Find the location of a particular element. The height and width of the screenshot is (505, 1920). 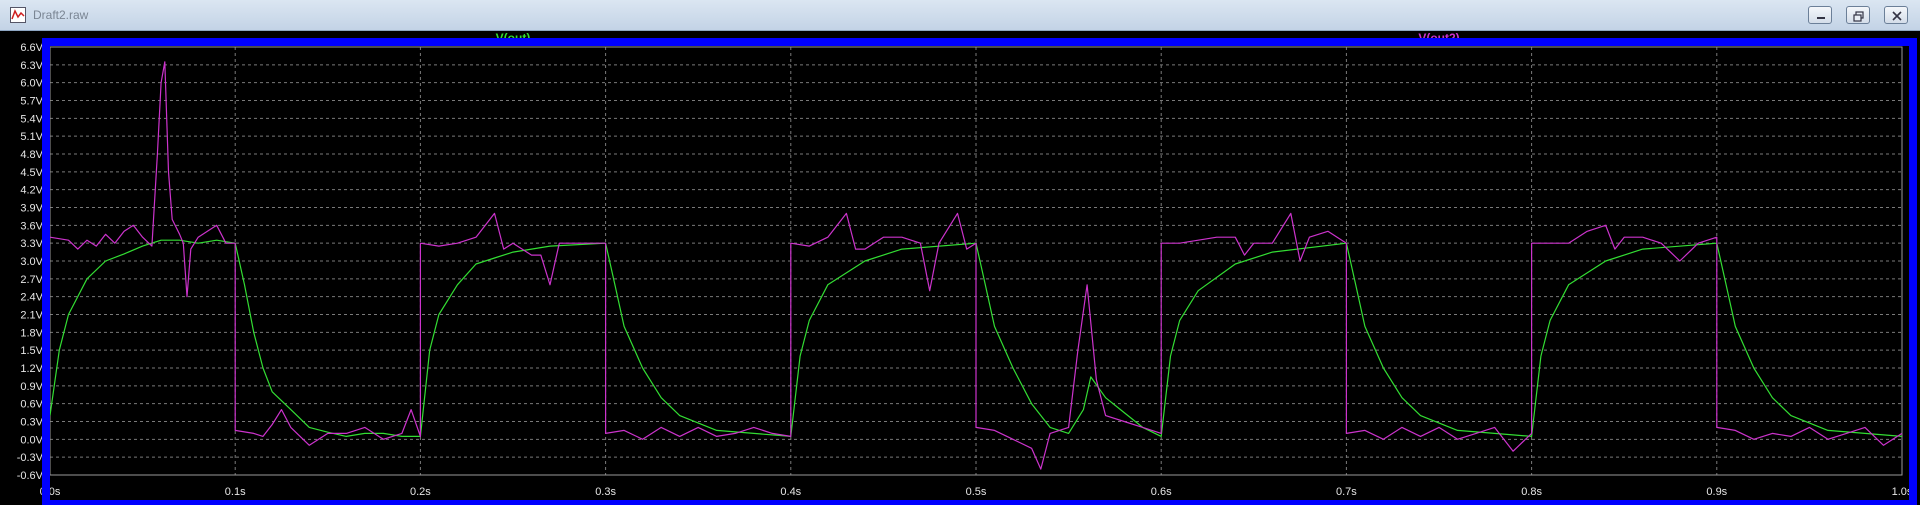

y-tick-label: 0.9V is located at coordinates (31, 387).